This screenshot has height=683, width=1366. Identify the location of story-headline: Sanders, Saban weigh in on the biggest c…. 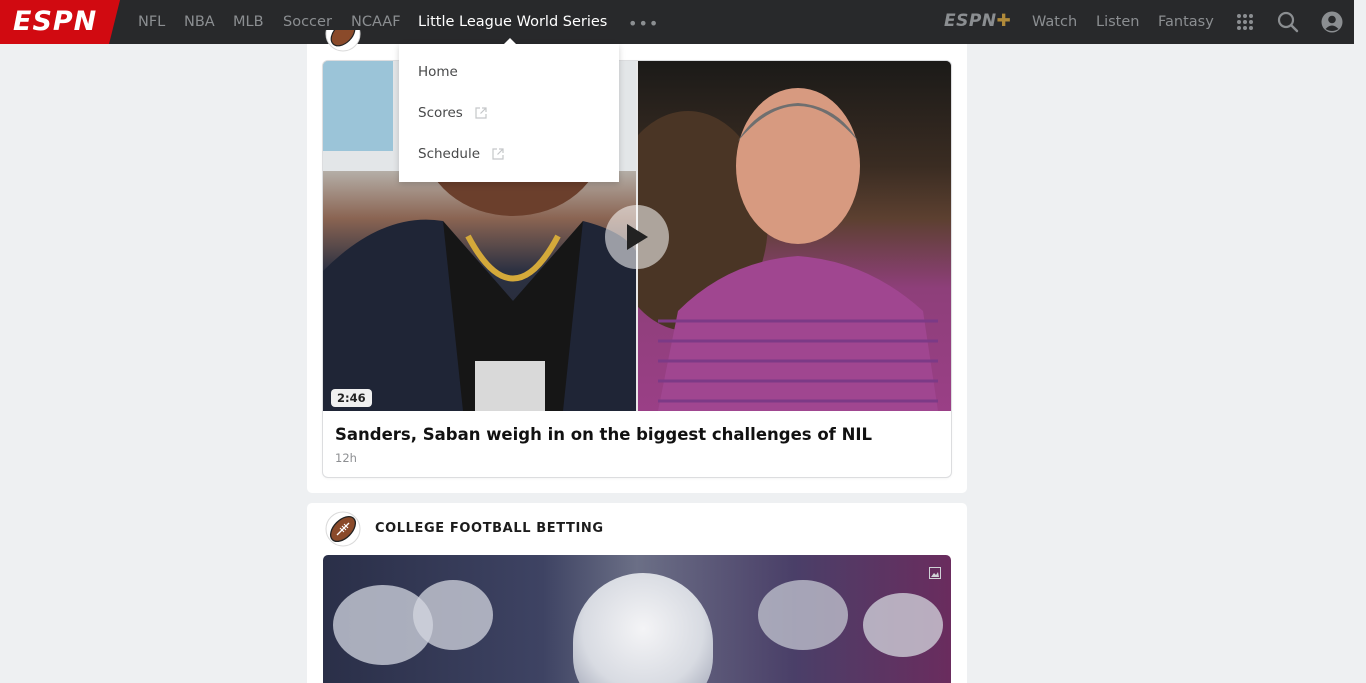
(603, 434).